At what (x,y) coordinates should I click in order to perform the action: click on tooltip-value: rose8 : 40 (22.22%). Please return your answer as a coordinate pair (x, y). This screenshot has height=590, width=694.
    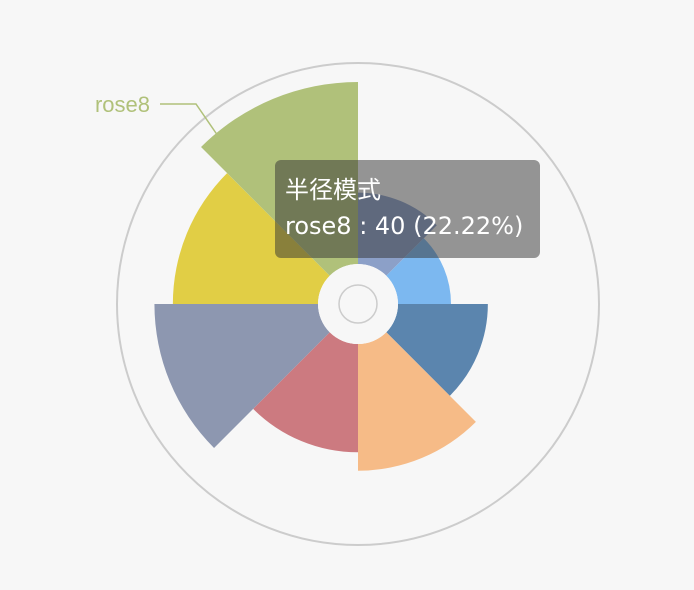
    Looking at the image, I should click on (404, 226).